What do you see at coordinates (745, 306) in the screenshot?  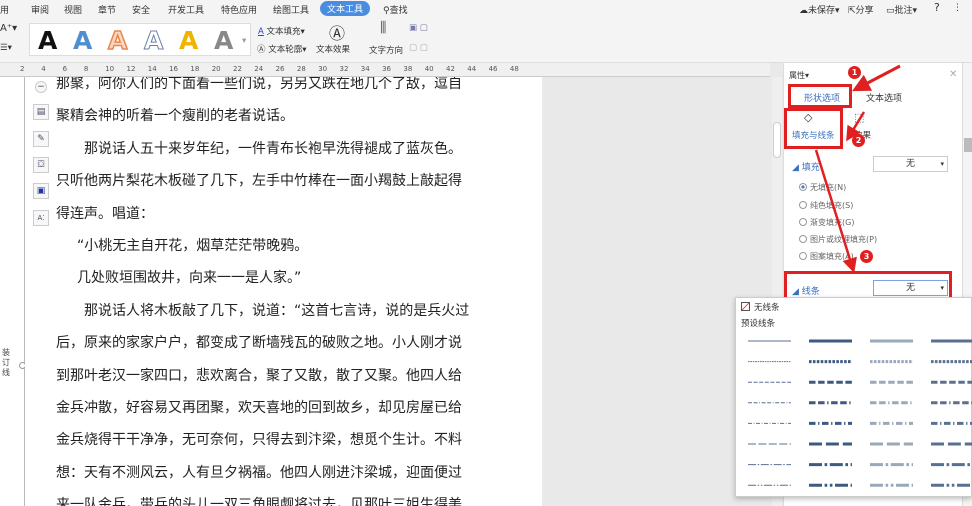 I see `no-line-icon` at bounding box center [745, 306].